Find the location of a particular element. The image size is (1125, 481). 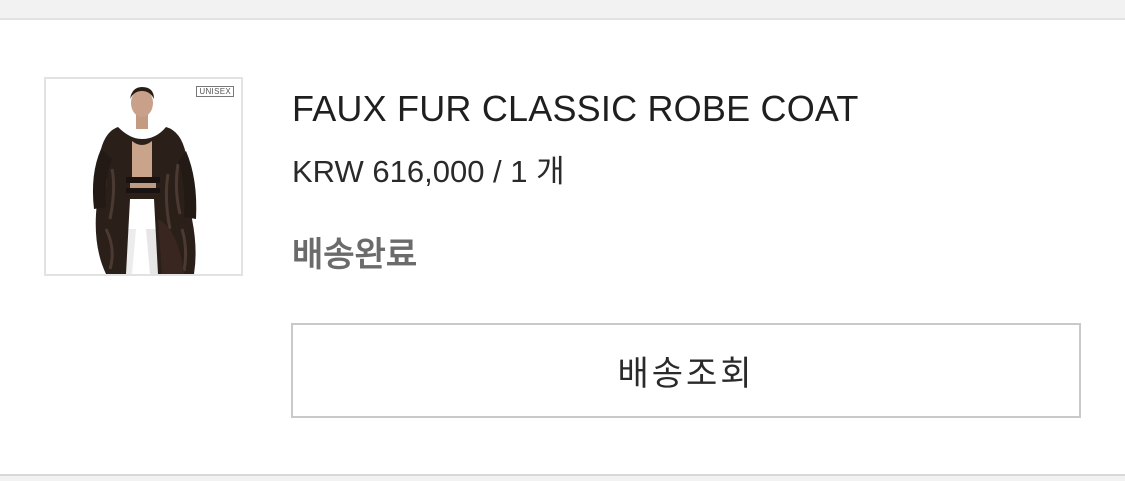

delivery-status: 배송완료 is located at coordinates (355, 255).